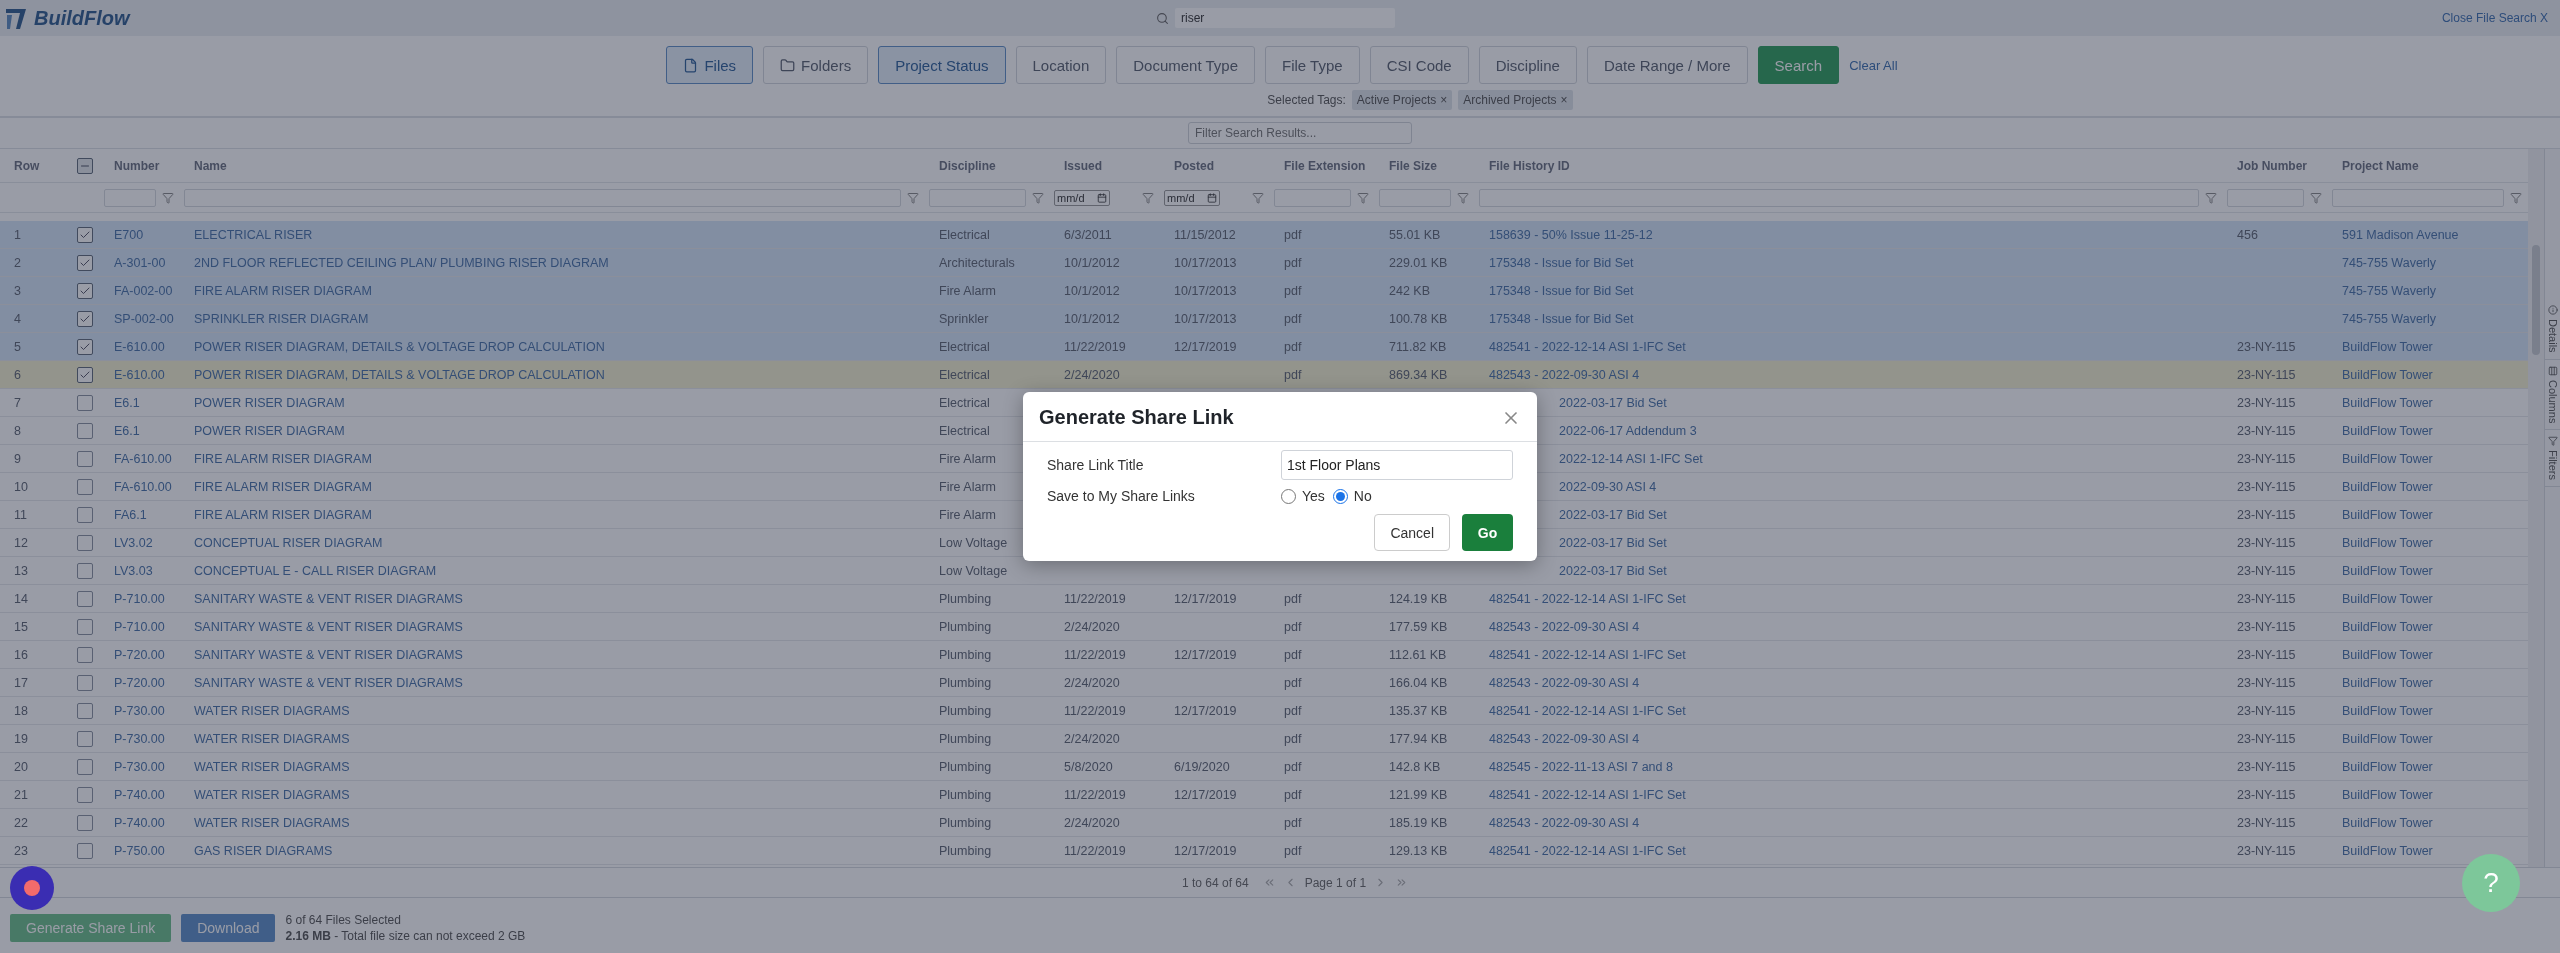 This screenshot has width=2560, height=953. Describe the element at coordinates (2275, 165) in the screenshot. I see `column-header: Job Number` at that location.